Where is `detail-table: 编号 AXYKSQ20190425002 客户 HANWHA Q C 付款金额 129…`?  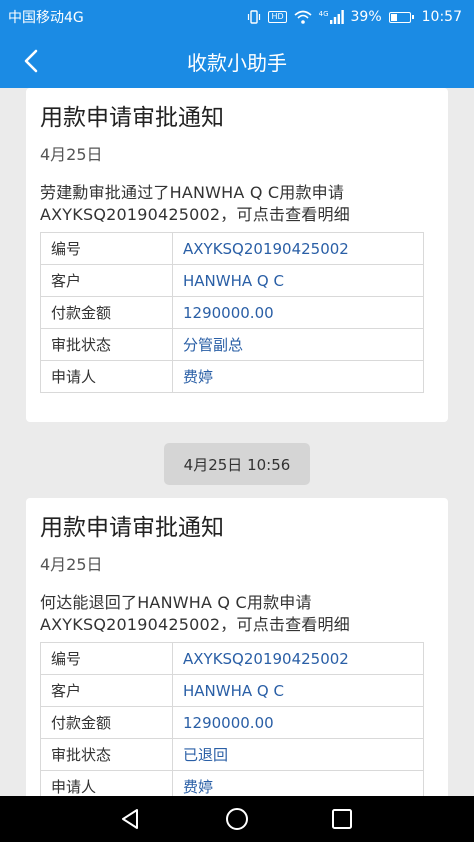 detail-table: 编号 AXYKSQ20190425002 客户 HANWHA Q C 付款金额 129… is located at coordinates (232, 719).